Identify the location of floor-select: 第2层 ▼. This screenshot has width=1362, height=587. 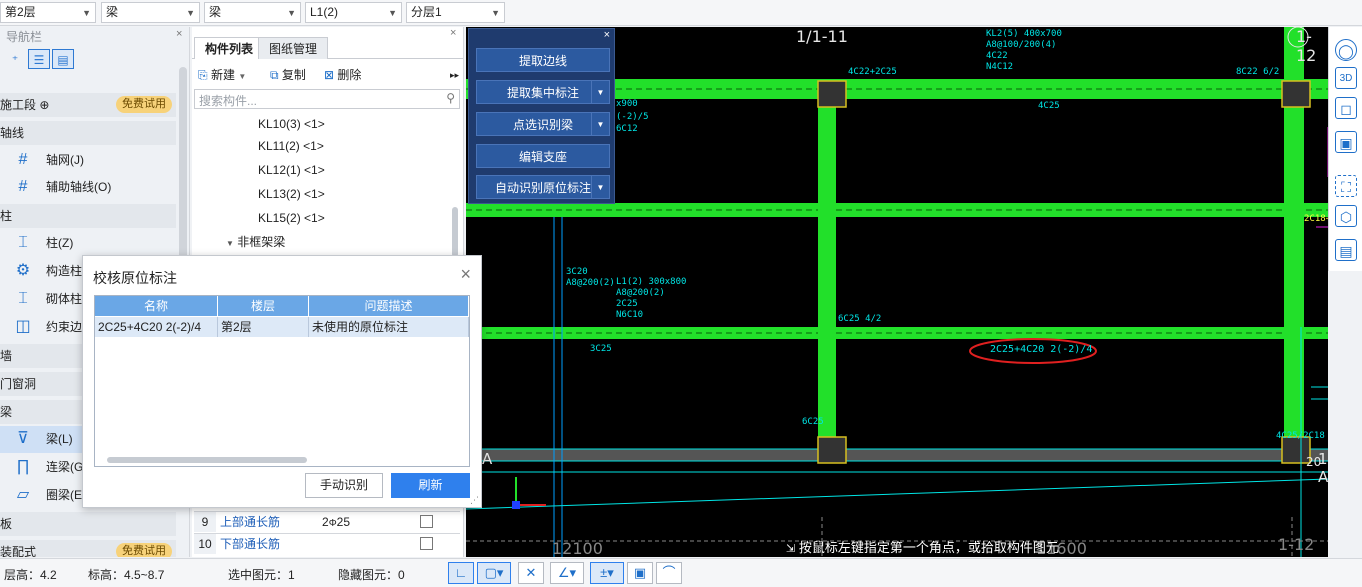
(48, 12).